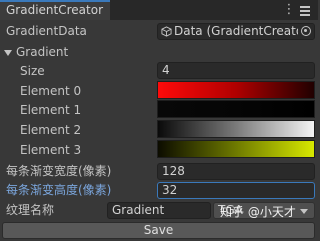 This screenshot has width=320, height=241. What do you see at coordinates (51, 110) in the screenshot?
I see `element-label: Element 1` at bounding box center [51, 110].